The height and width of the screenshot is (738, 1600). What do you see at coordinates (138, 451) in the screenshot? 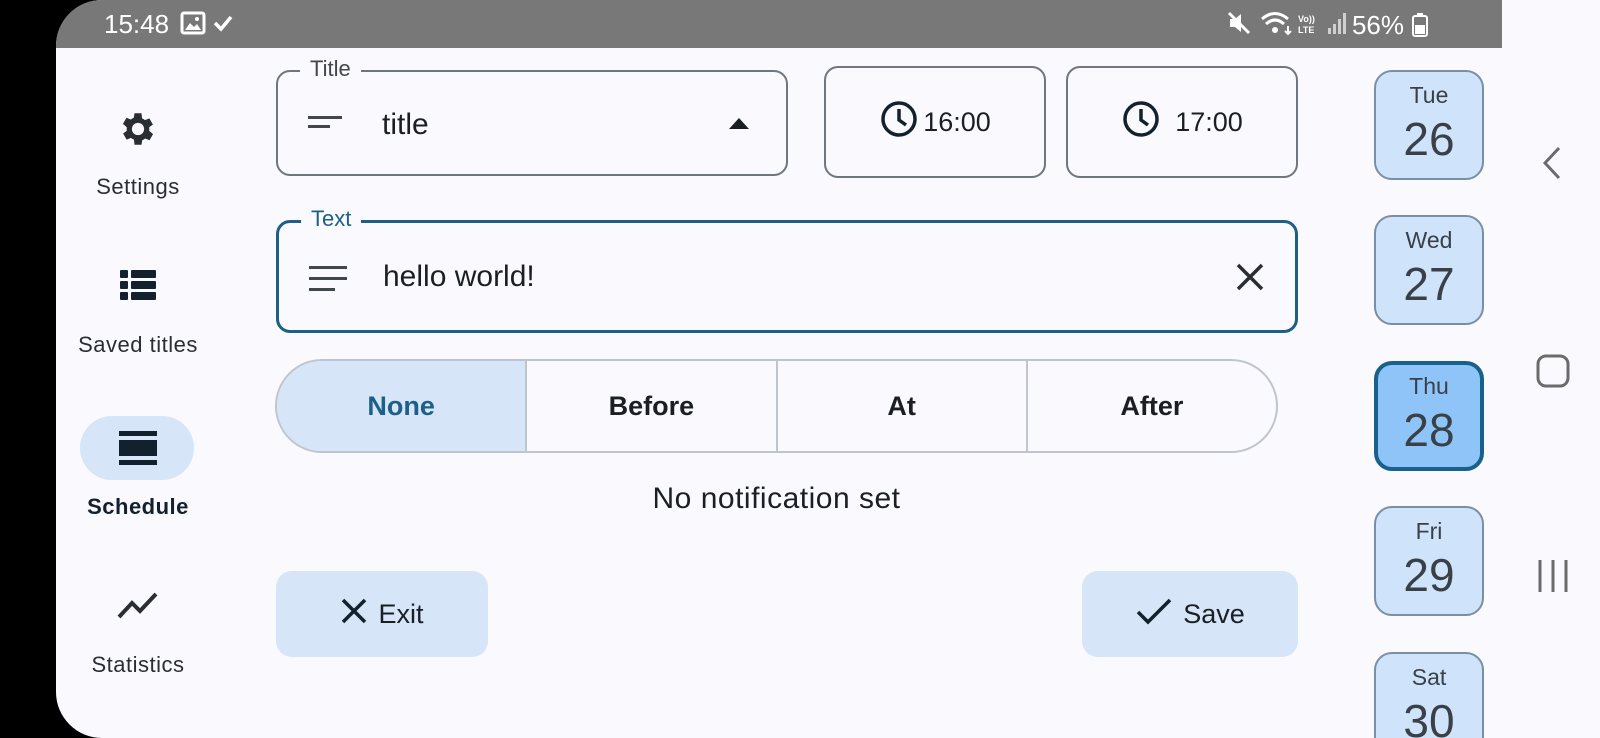
I see `schedule-icon` at bounding box center [138, 451].